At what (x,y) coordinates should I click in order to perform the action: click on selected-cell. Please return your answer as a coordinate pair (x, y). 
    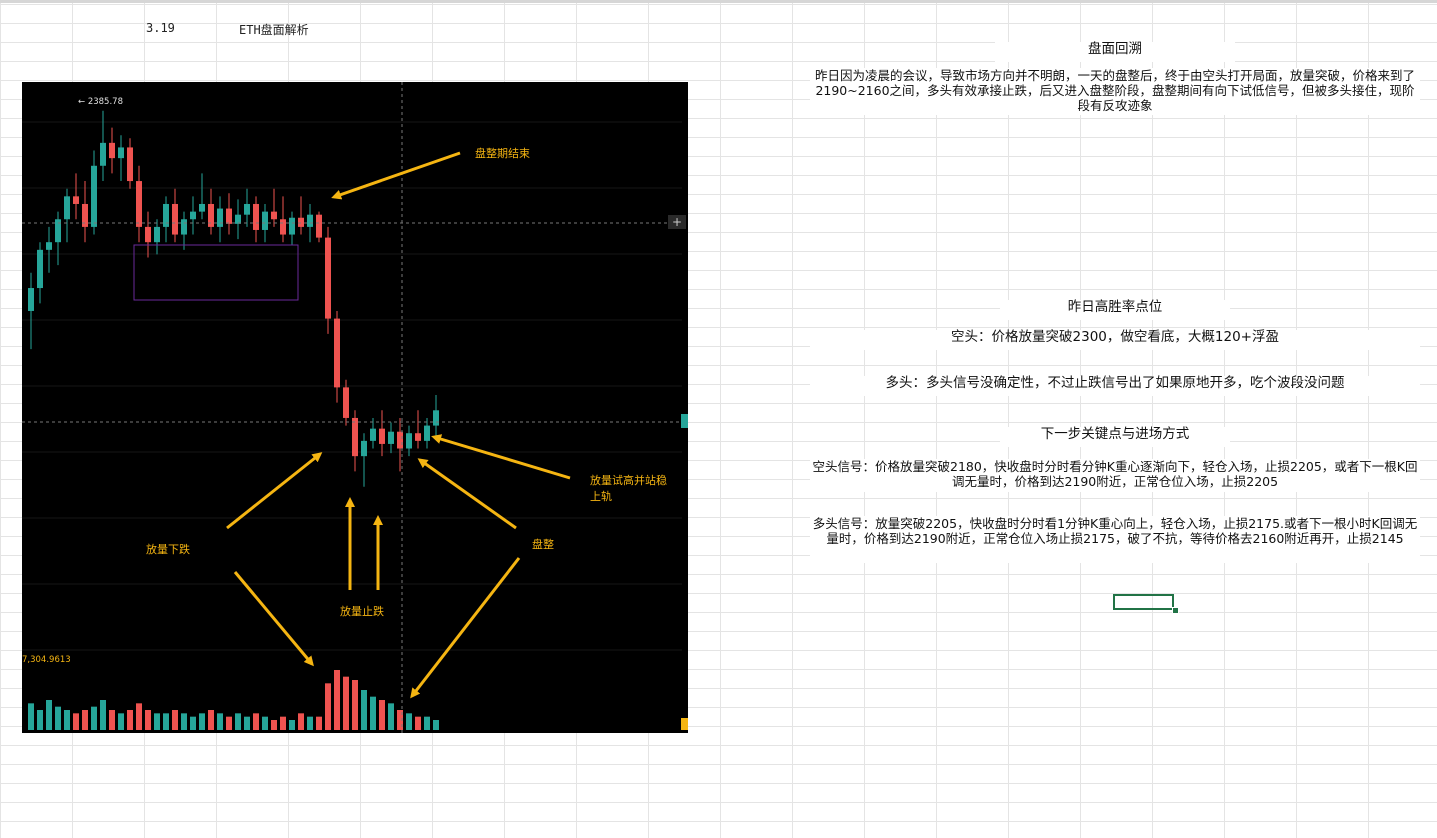
    Looking at the image, I should click on (1143, 602).